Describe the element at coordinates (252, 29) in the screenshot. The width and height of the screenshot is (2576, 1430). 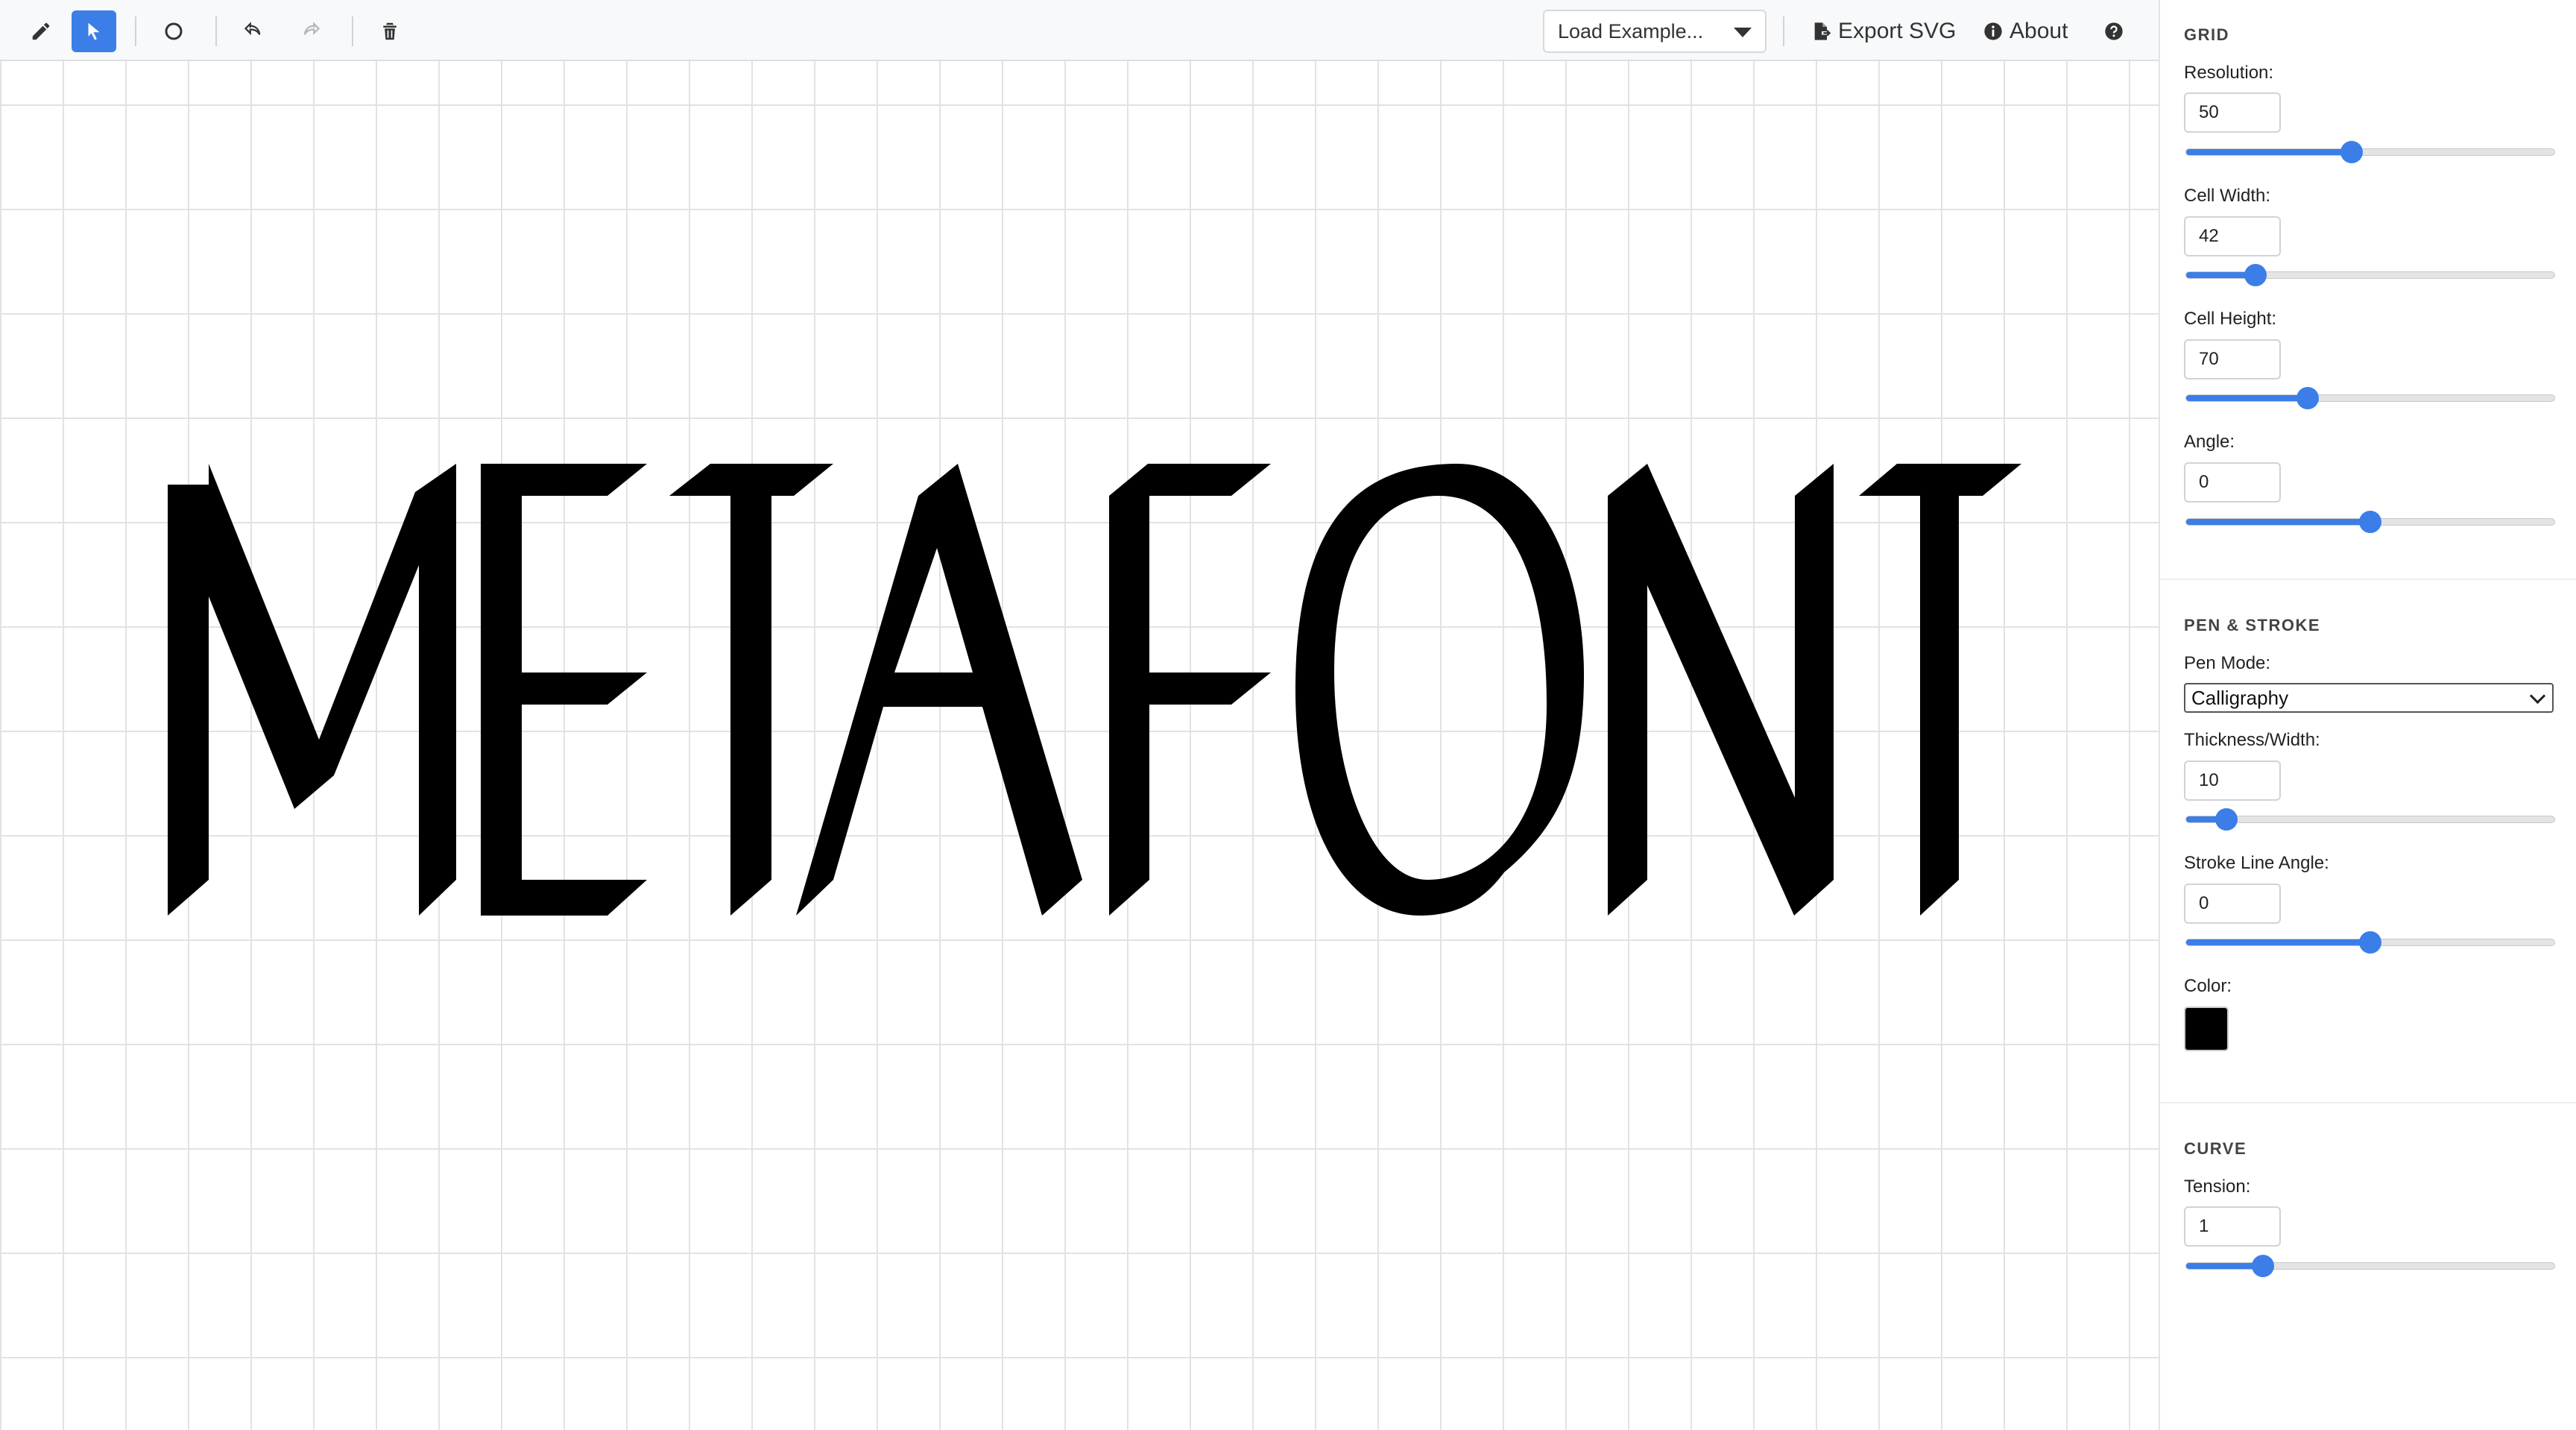
I see `undo-icon` at that location.